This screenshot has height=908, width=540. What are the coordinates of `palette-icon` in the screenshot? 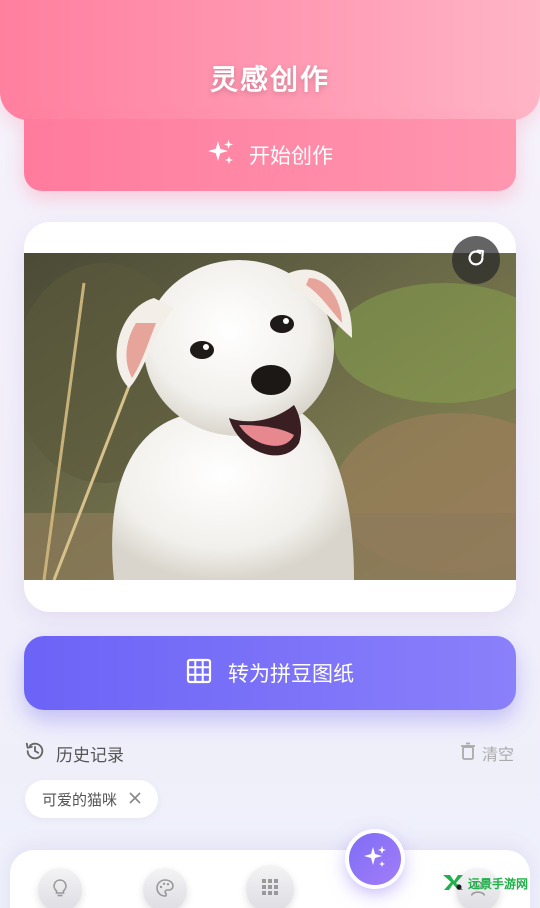 It's located at (165, 890).